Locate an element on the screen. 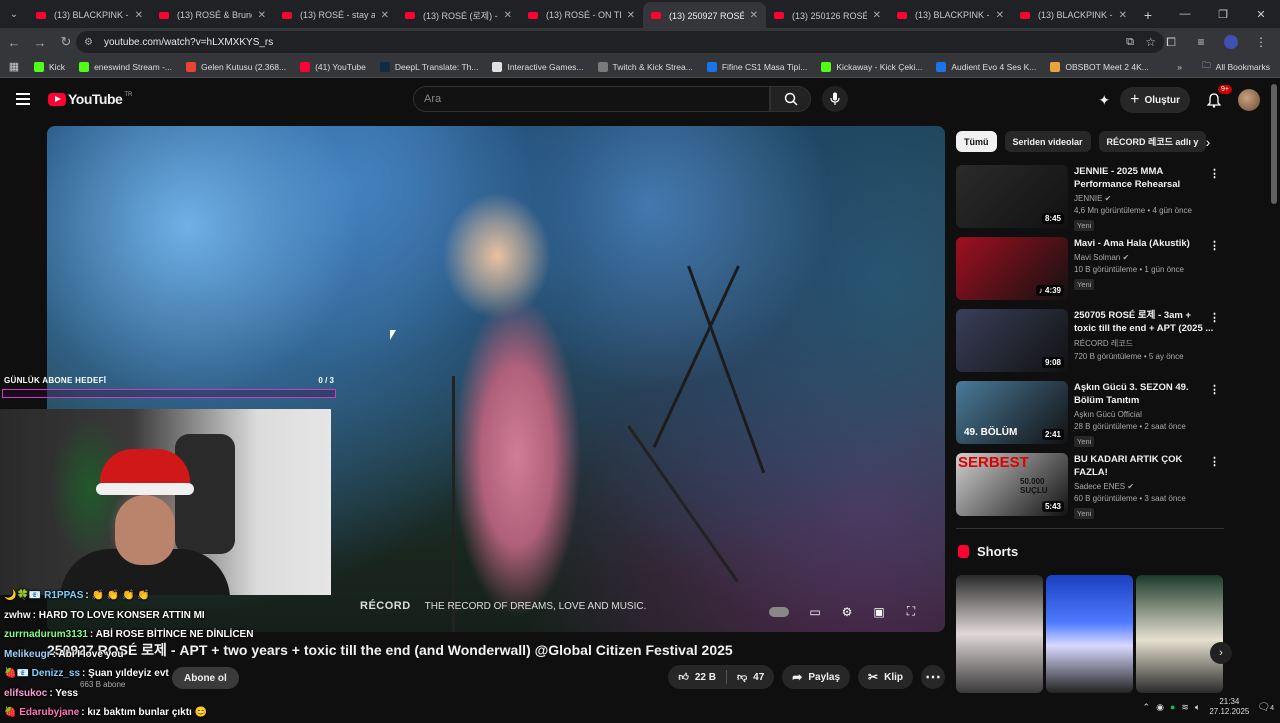 This screenshot has height=723, width=1280. video-title-link: BU KADARI ARTIK ÇOK FAZLA! is located at coordinates (1144, 466).